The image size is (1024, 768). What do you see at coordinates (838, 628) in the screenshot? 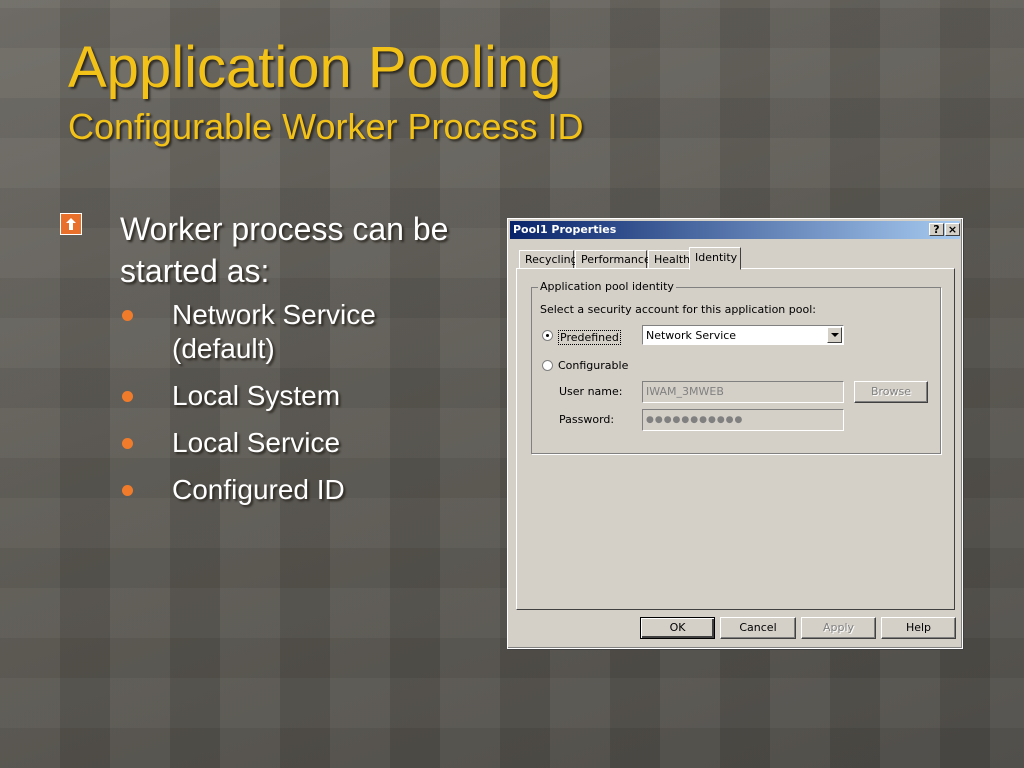
I see `apply-button: Apply` at bounding box center [838, 628].